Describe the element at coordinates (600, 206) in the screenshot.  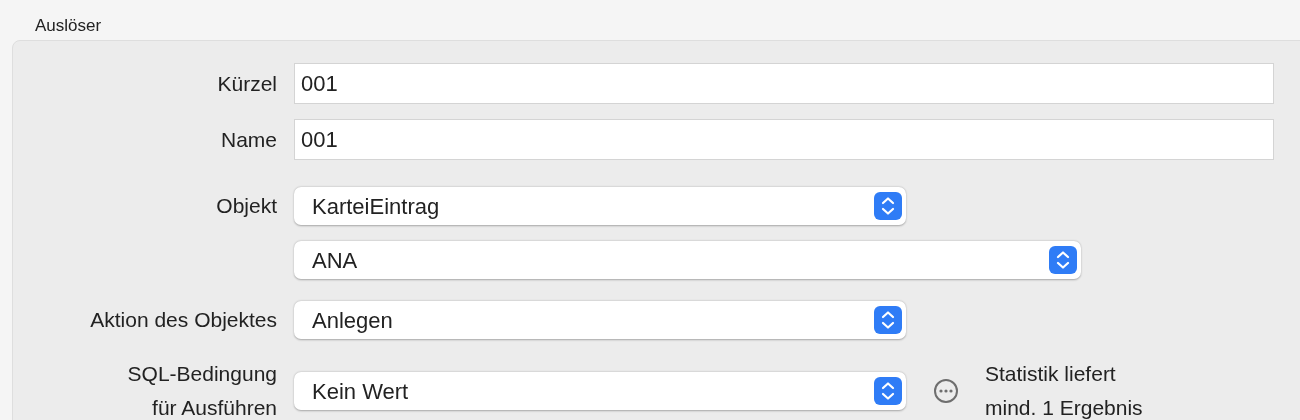
I see `popup-button: KarteiEintrag` at that location.